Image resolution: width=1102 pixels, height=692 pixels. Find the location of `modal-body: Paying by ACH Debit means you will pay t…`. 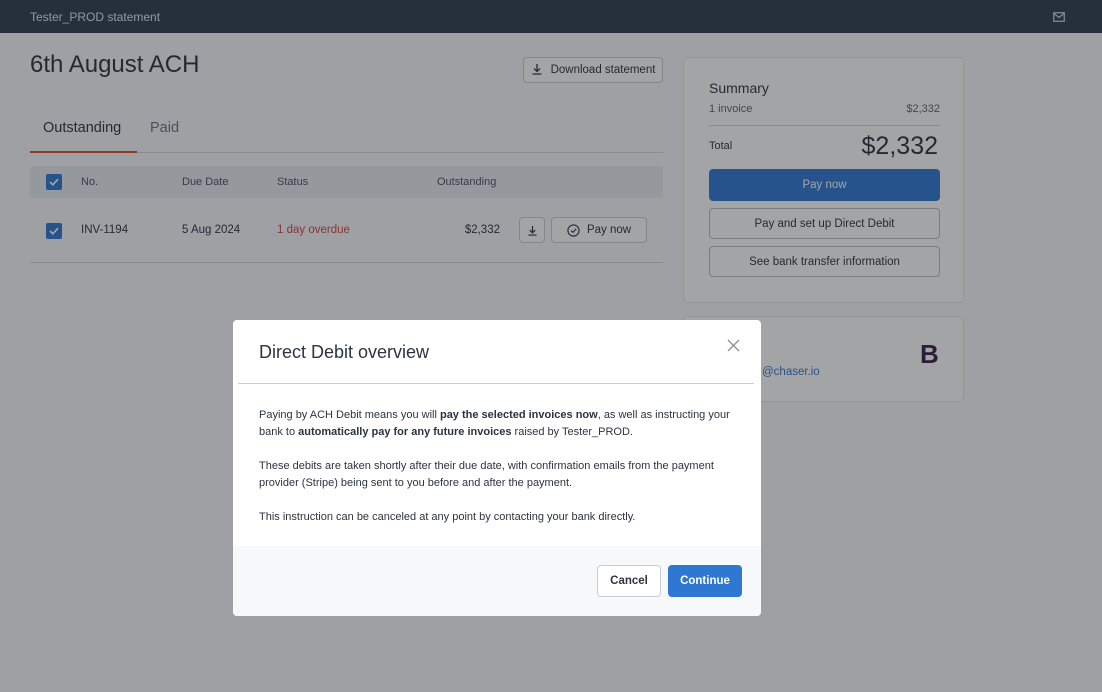

modal-body: Paying by ACH Debit means you will pay t… is located at coordinates (500, 475).